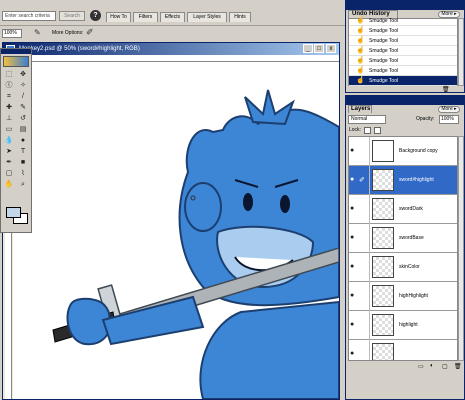 The height and width of the screenshot is (400, 465). I want to click on zoom-select: 100%, so click(12, 33).